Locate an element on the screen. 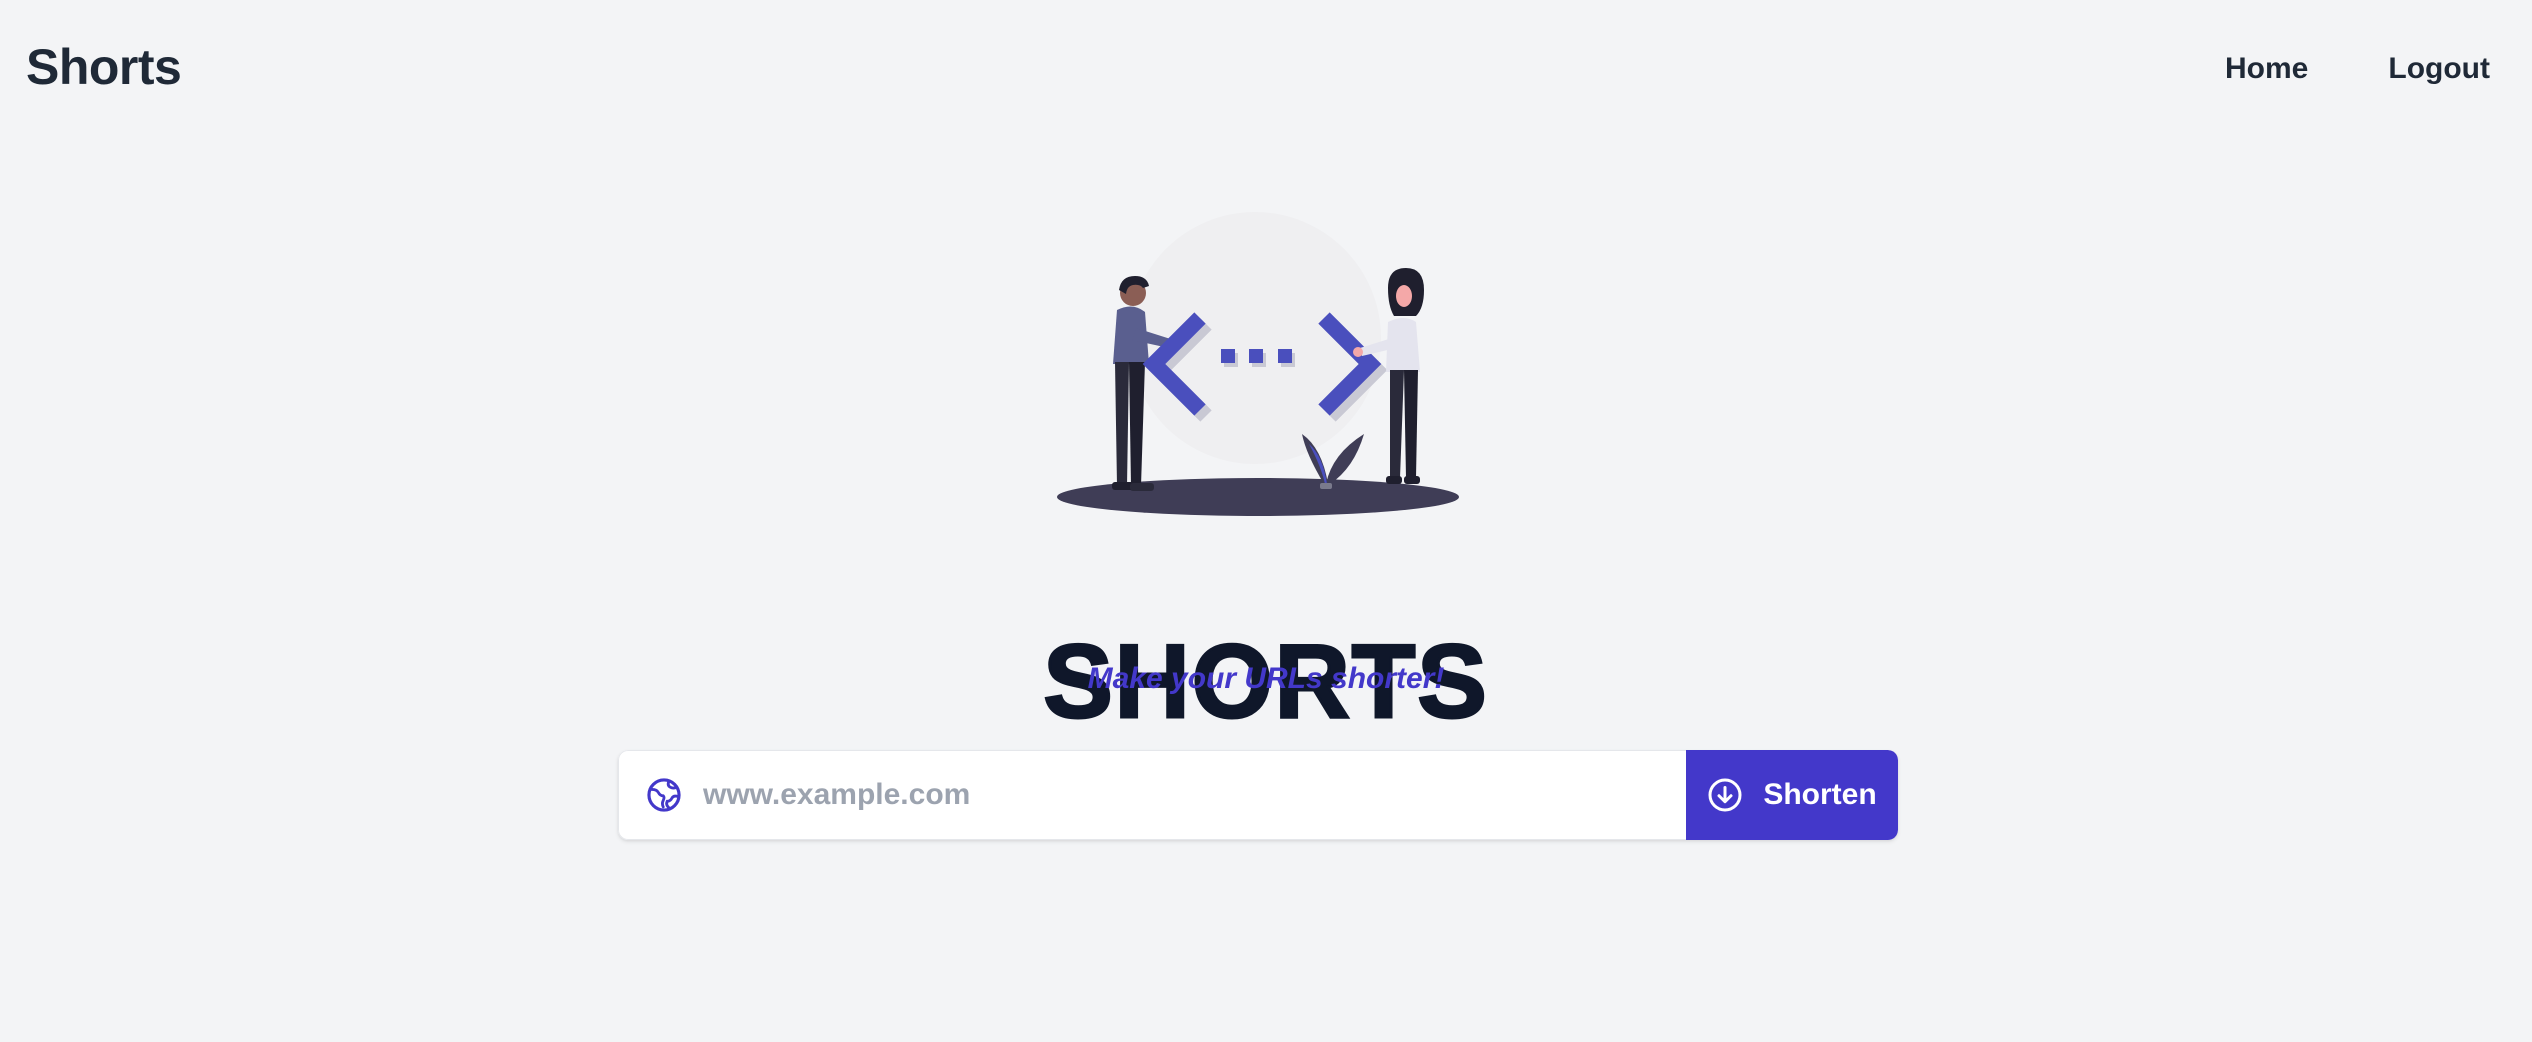 The image size is (2532, 1042). arrow-down-circle-icon is located at coordinates (1725, 795).